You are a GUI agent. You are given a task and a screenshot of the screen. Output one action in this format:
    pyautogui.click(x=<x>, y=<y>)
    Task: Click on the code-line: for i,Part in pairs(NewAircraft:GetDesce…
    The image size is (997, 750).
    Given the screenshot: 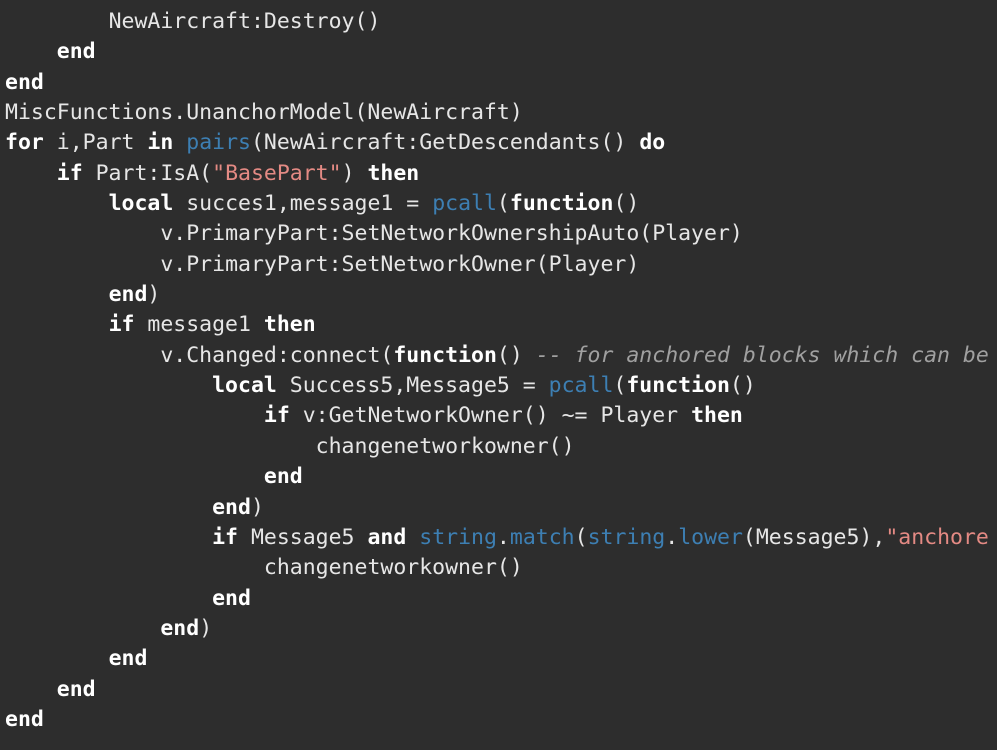 What is the action you would take?
    pyautogui.click(x=501, y=143)
    